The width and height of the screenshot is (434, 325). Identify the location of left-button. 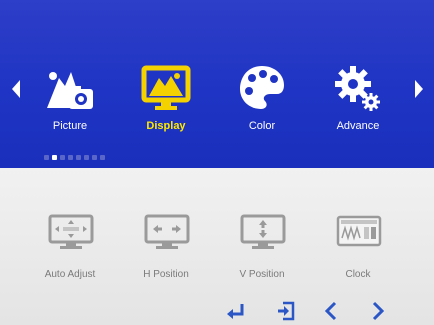
(332, 311).